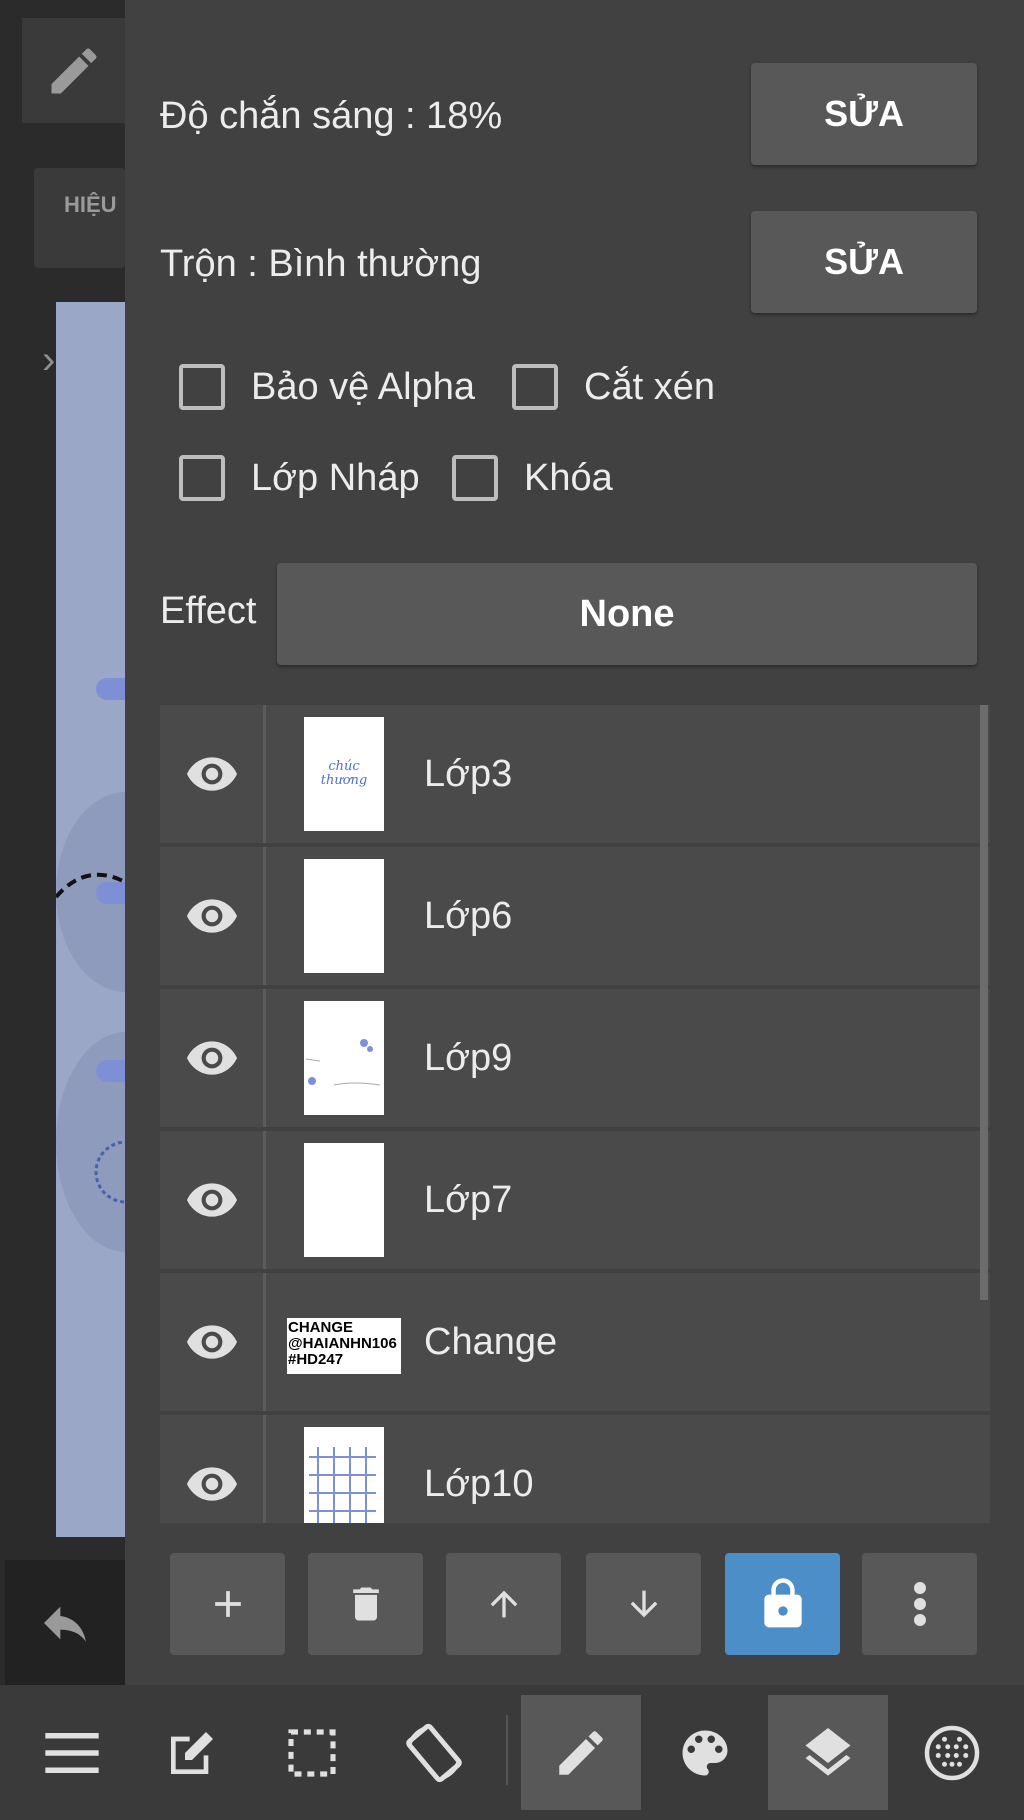  What do you see at coordinates (321, 264) in the screenshot?
I see `blend-mode-label: Trộn : Bình thường` at bounding box center [321, 264].